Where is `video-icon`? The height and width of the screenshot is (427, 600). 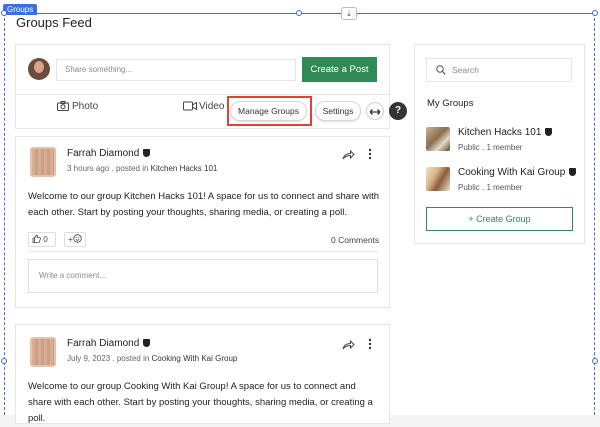 video-icon is located at coordinates (190, 106).